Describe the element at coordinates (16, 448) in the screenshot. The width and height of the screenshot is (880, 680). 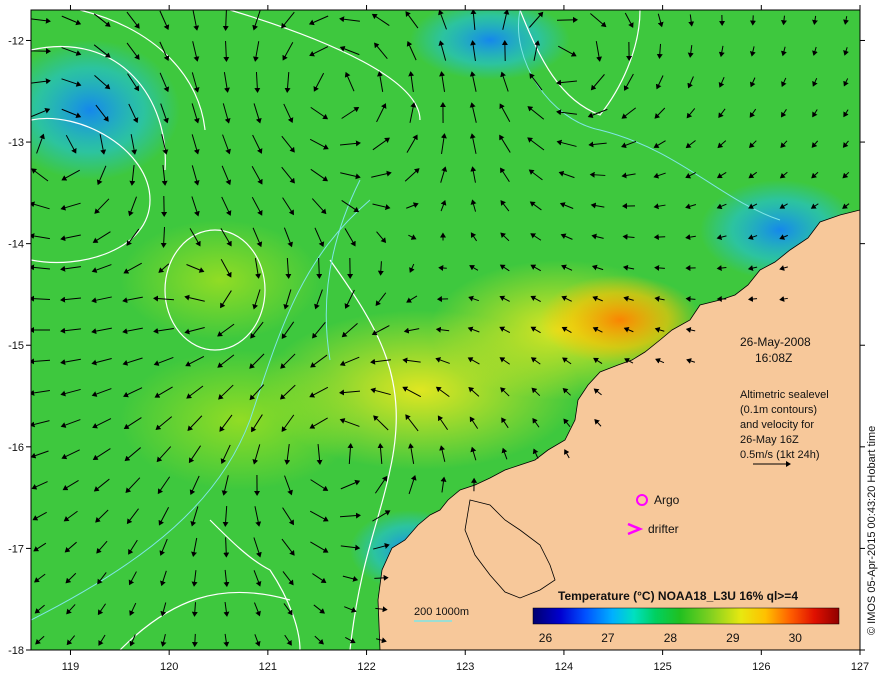
I see `y-tick-label: -16` at that location.